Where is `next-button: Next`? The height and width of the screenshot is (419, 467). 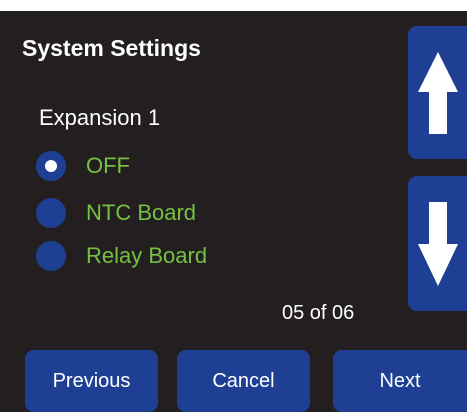
next-button: Next is located at coordinates (400, 381).